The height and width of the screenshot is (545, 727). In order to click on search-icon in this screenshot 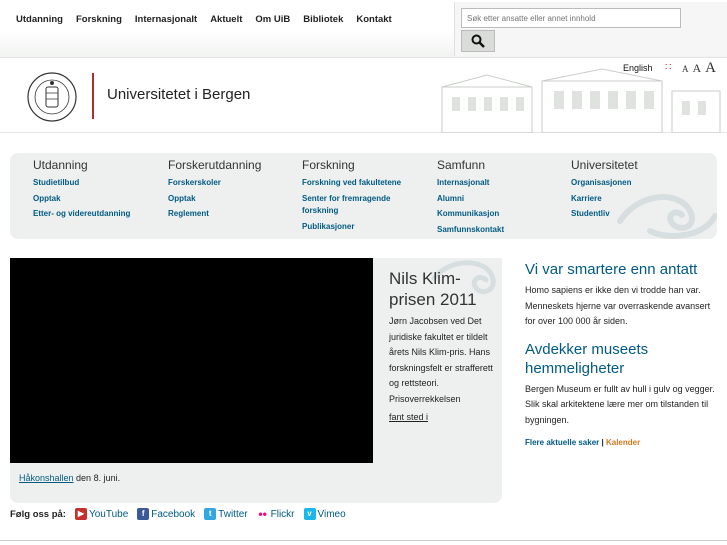, I will do `click(478, 41)`.